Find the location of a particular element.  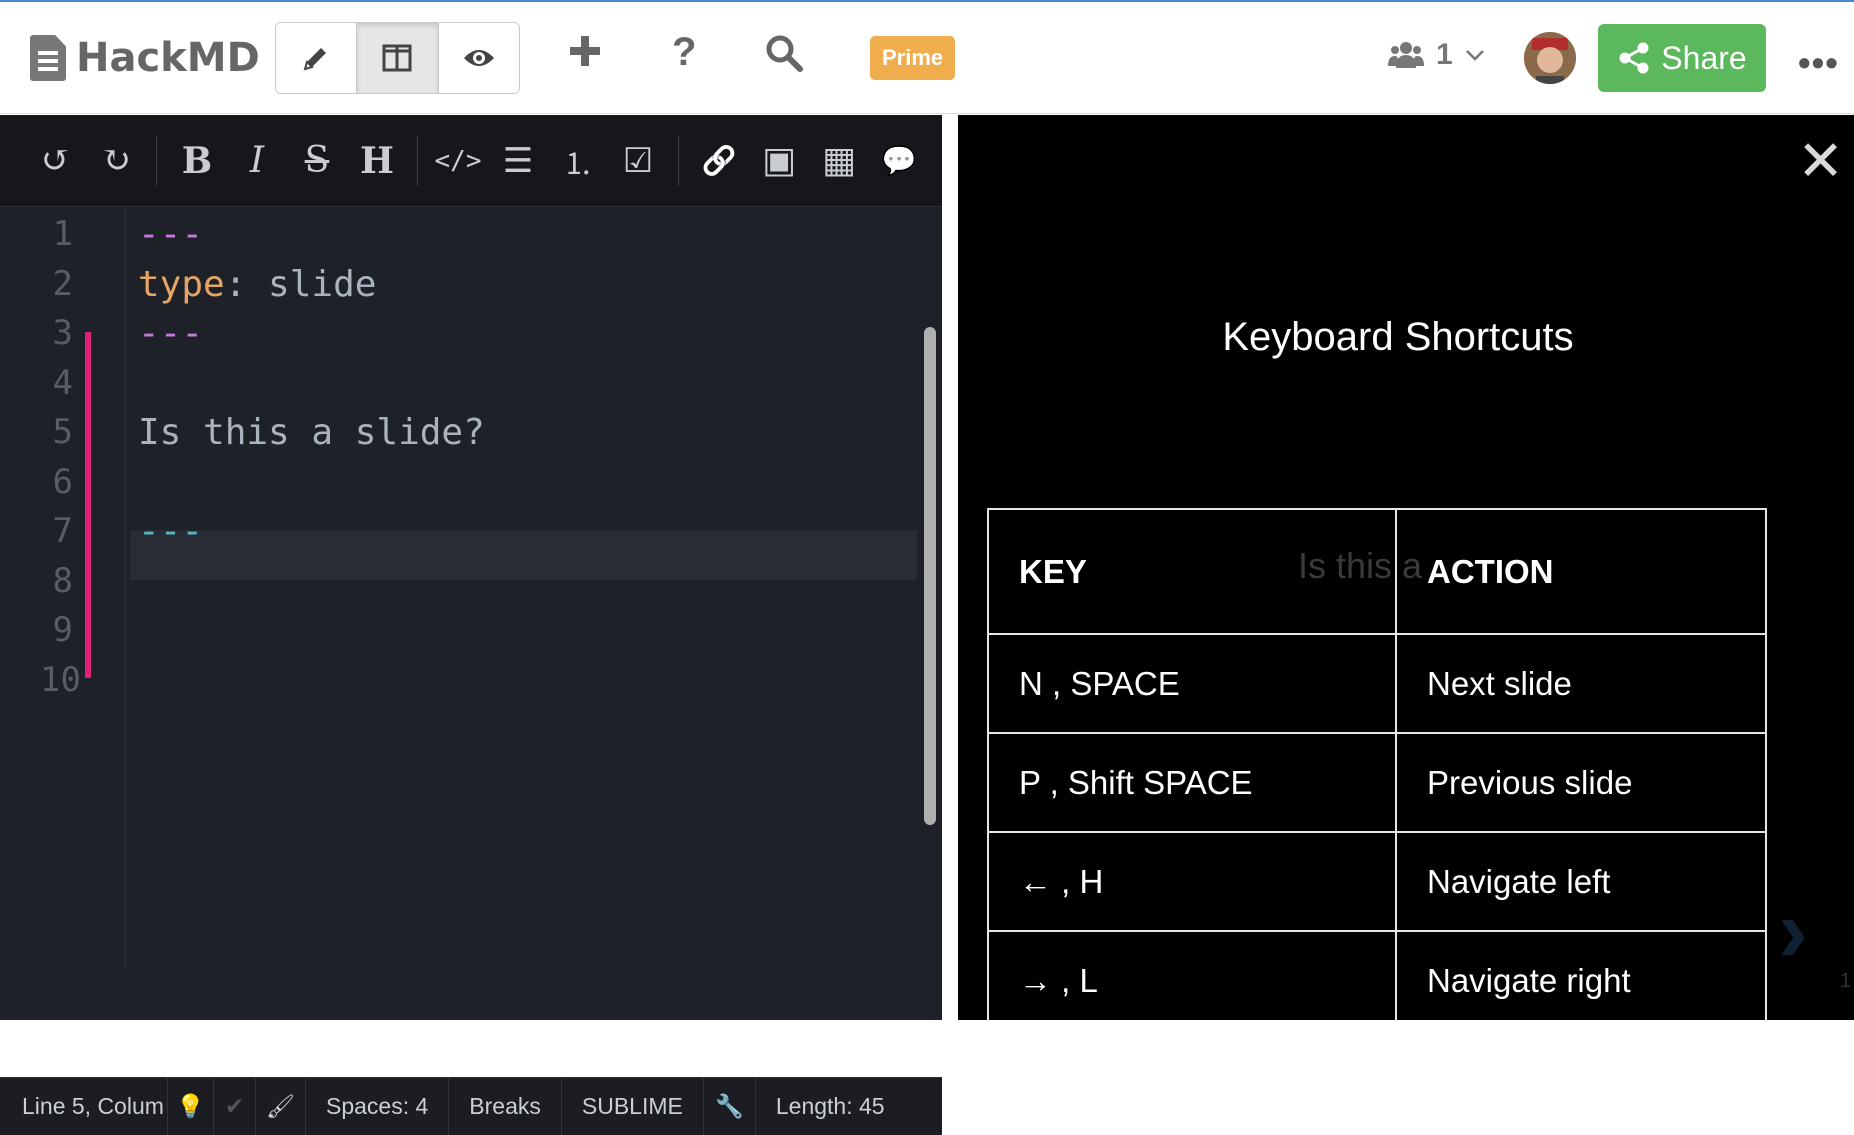

strikethrough-icon: S is located at coordinates (317, 161).